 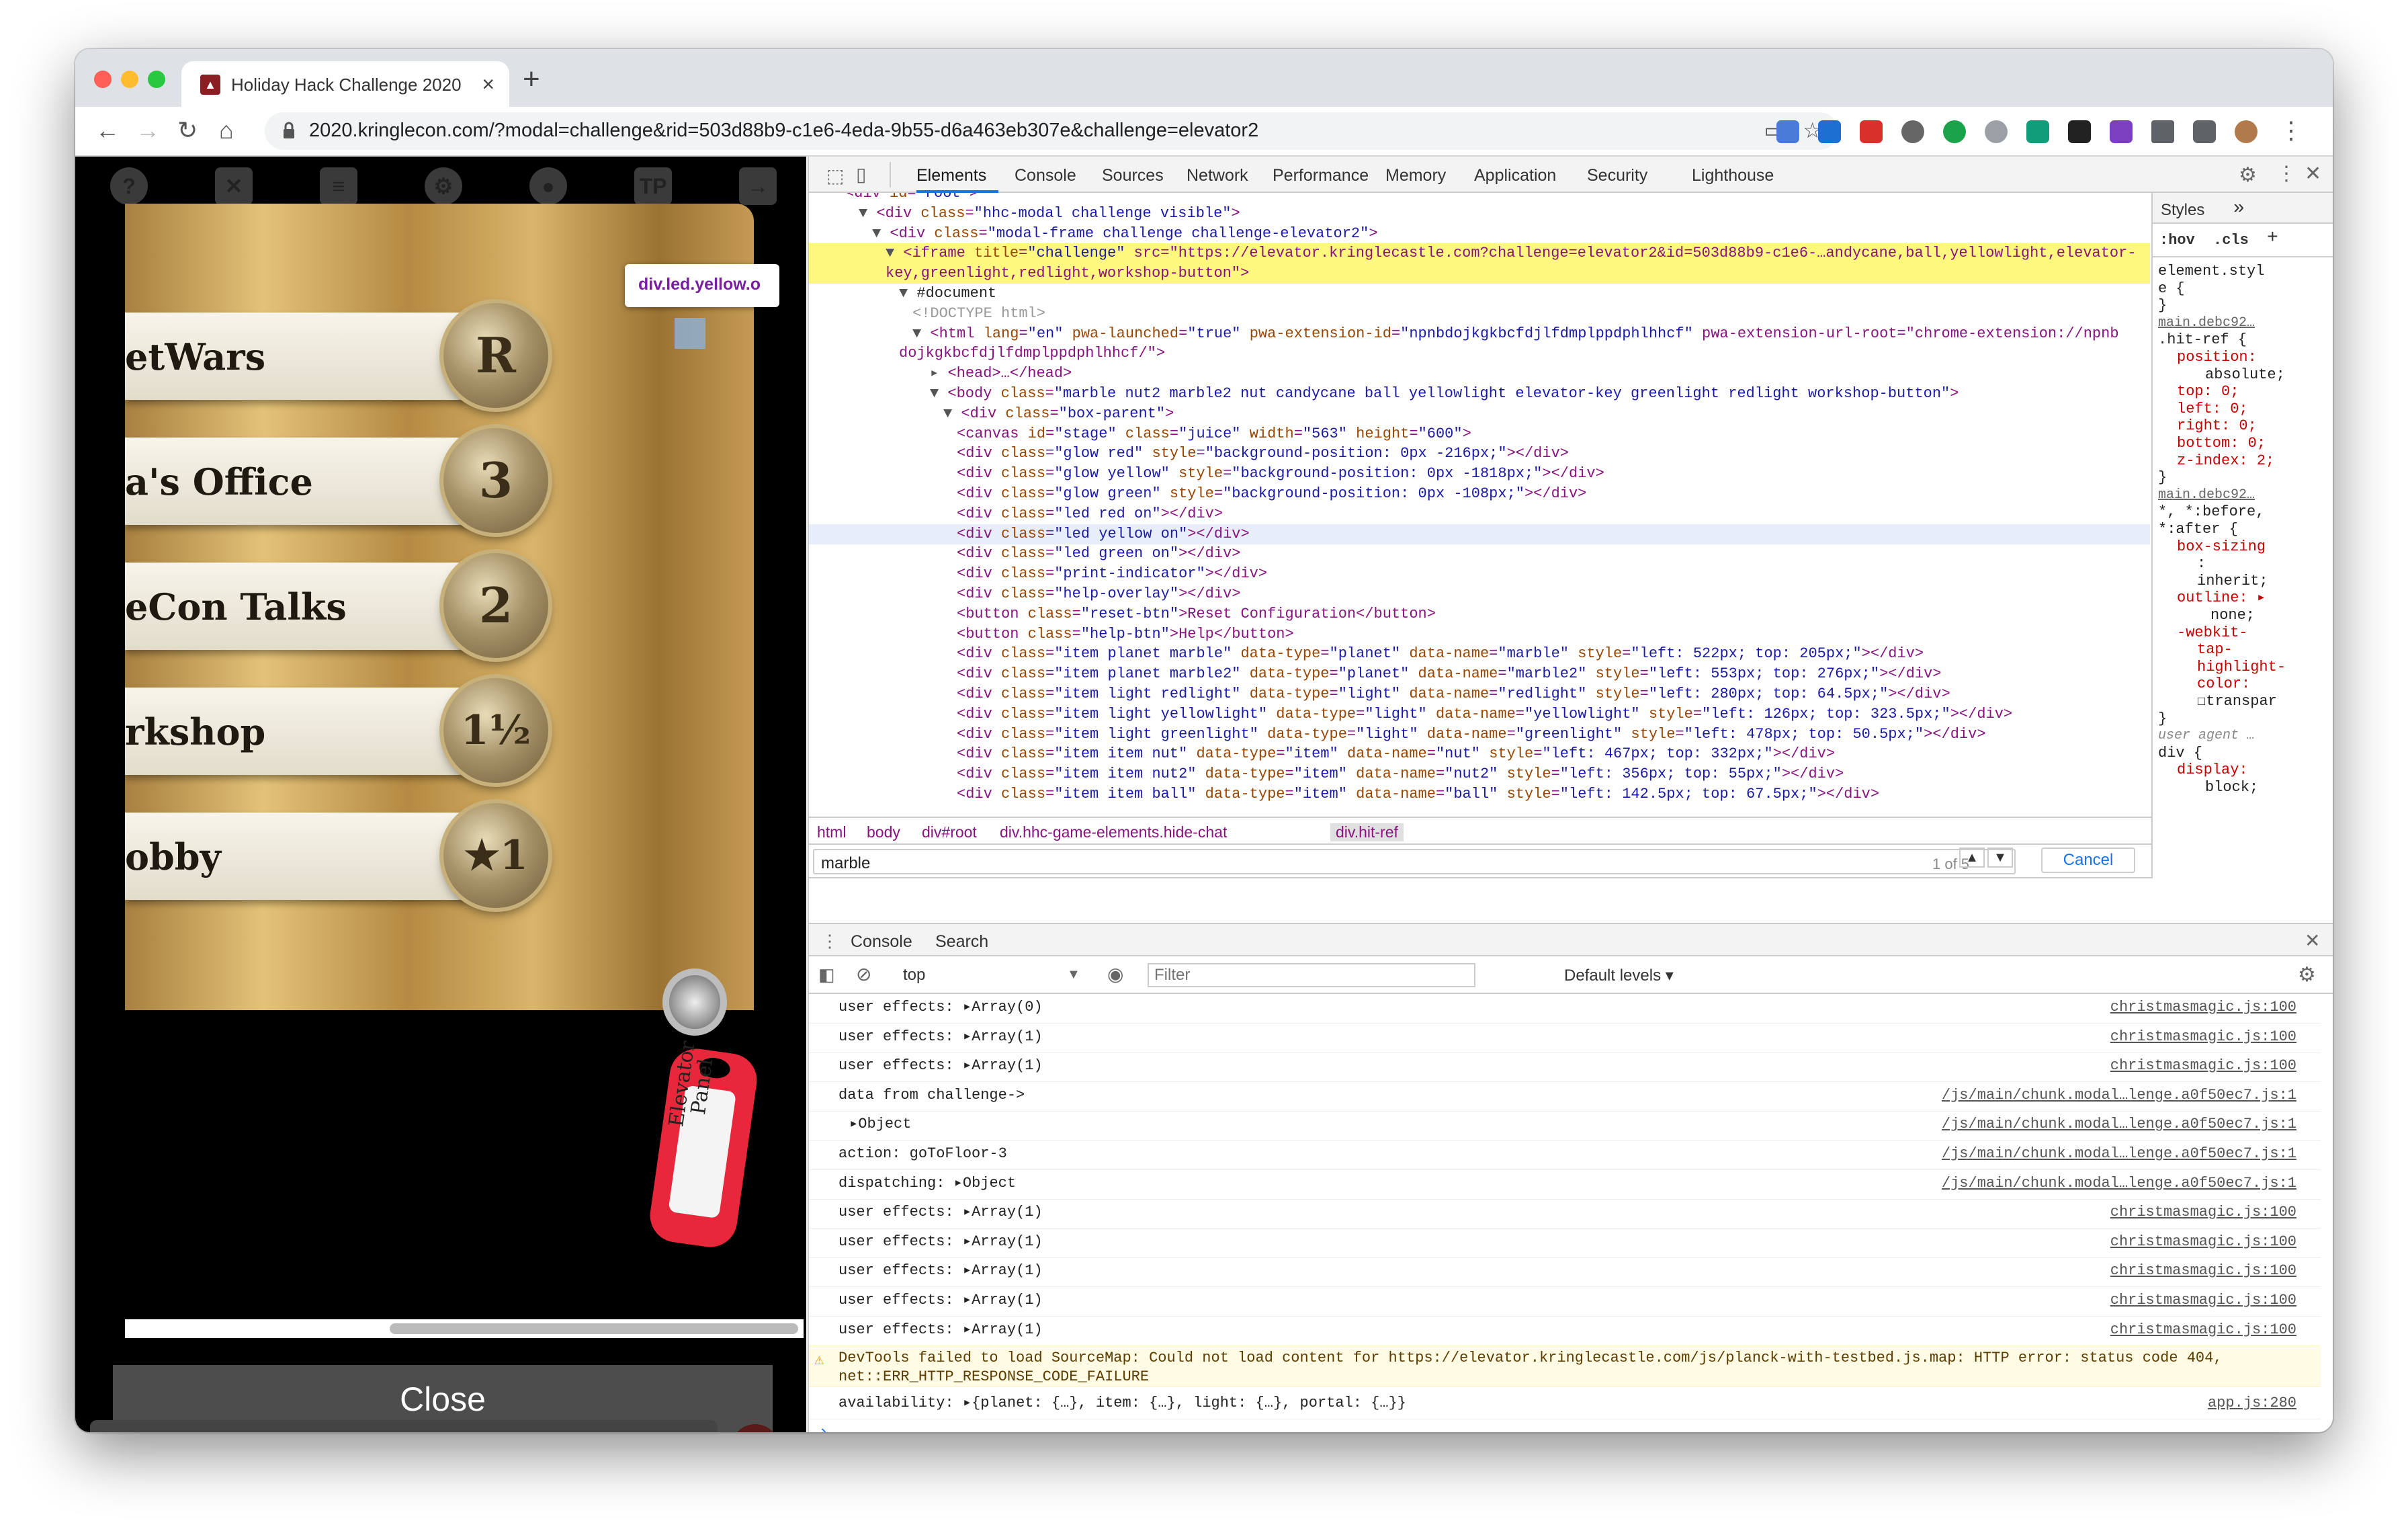 I want to click on horizontal-scrollbar, so click(x=464, y=1329).